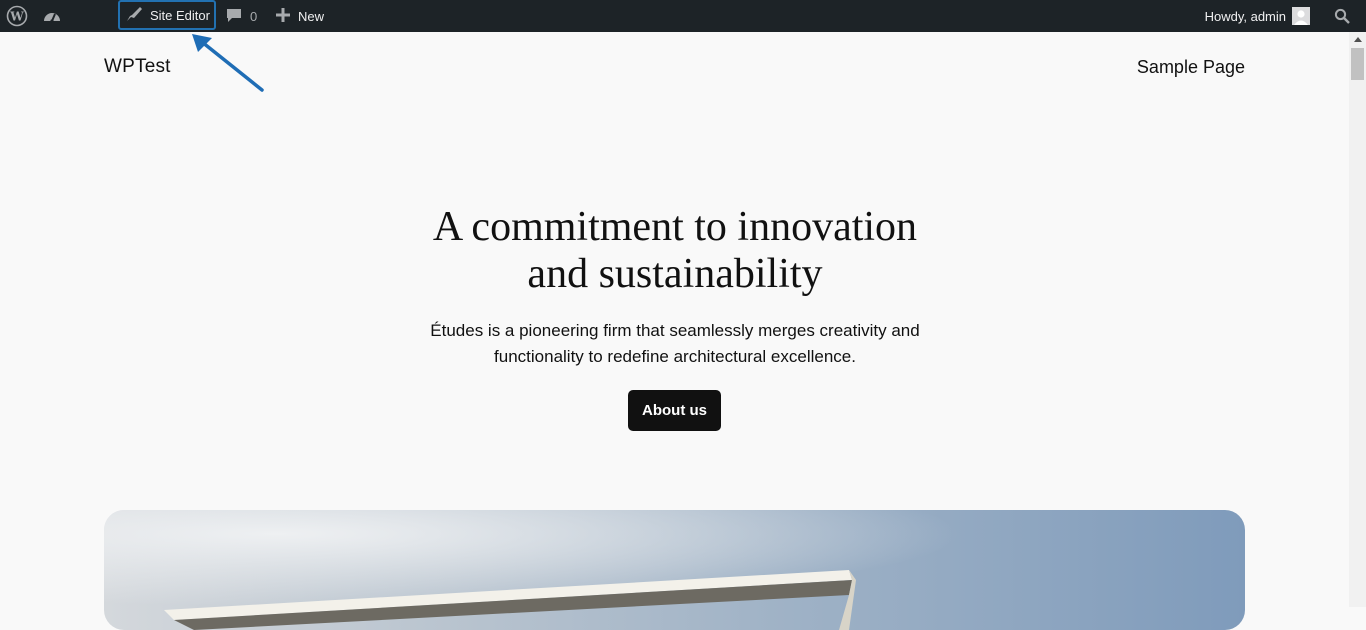 This screenshot has height=630, width=1366. Describe the element at coordinates (1245, 16) in the screenshot. I see `howdy-label: Howdy, admin` at that location.